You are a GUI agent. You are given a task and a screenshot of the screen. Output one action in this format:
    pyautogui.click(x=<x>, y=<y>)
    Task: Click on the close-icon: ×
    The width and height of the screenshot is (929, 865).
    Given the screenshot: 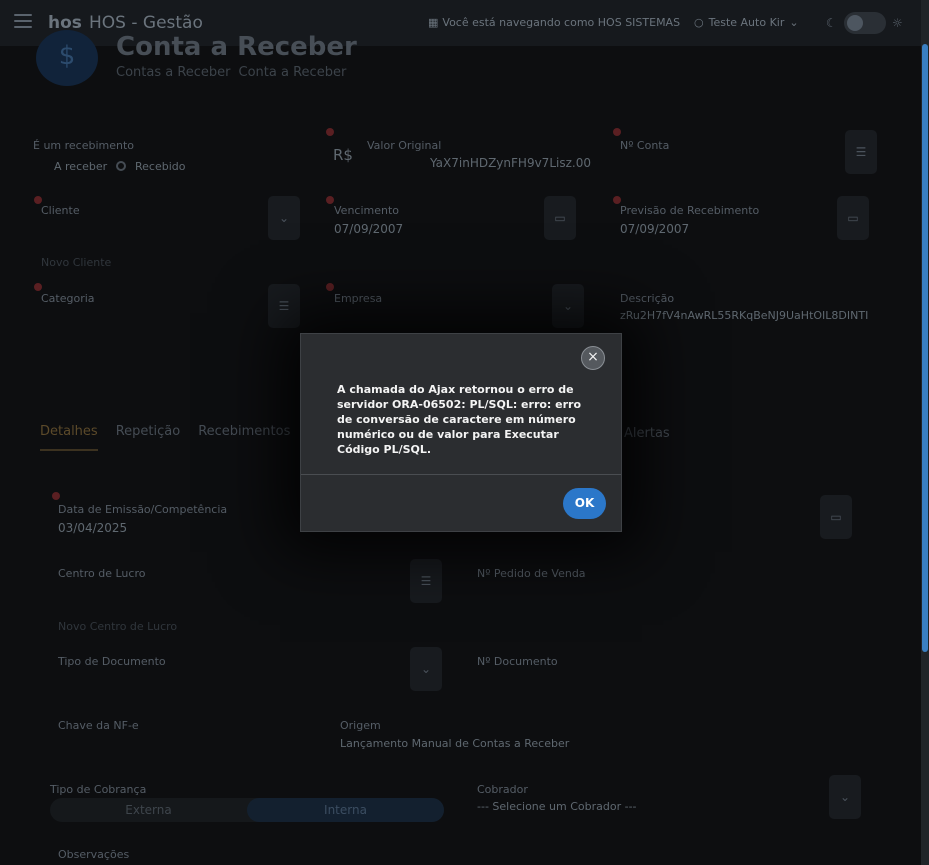 What is the action you would take?
    pyautogui.click(x=593, y=358)
    